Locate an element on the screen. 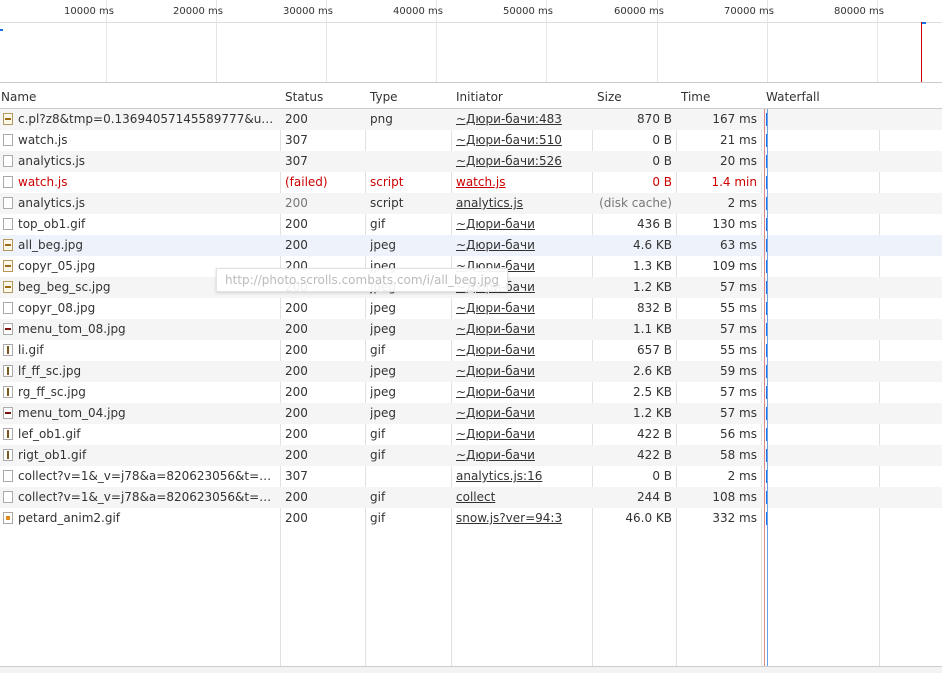 The image size is (942, 673). table-row: lf_ff_sc.jpg 200 jpeg ~Дюри-бачи 2.6 KB 59 ms is located at coordinates (471, 371).